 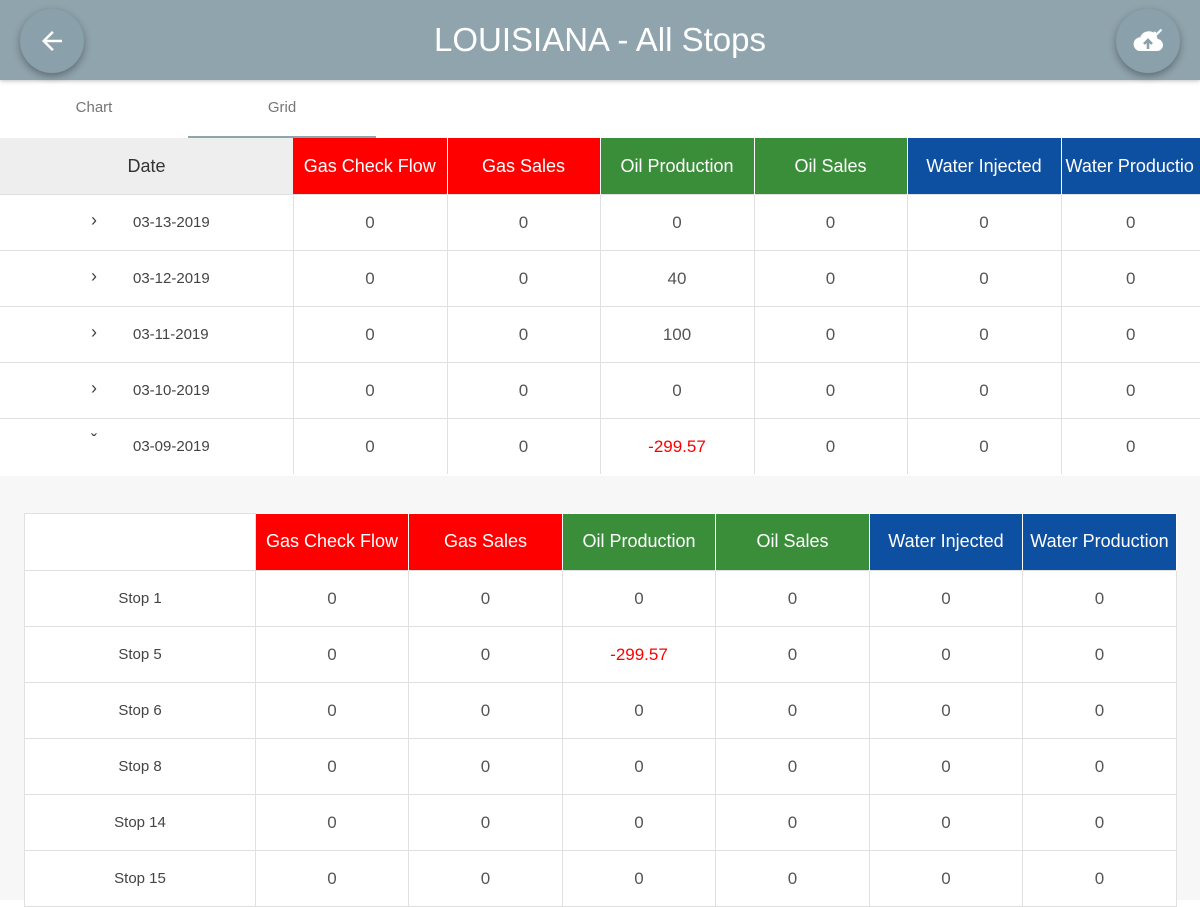 I want to click on stop-name: Stop 1, so click(x=140, y=598).